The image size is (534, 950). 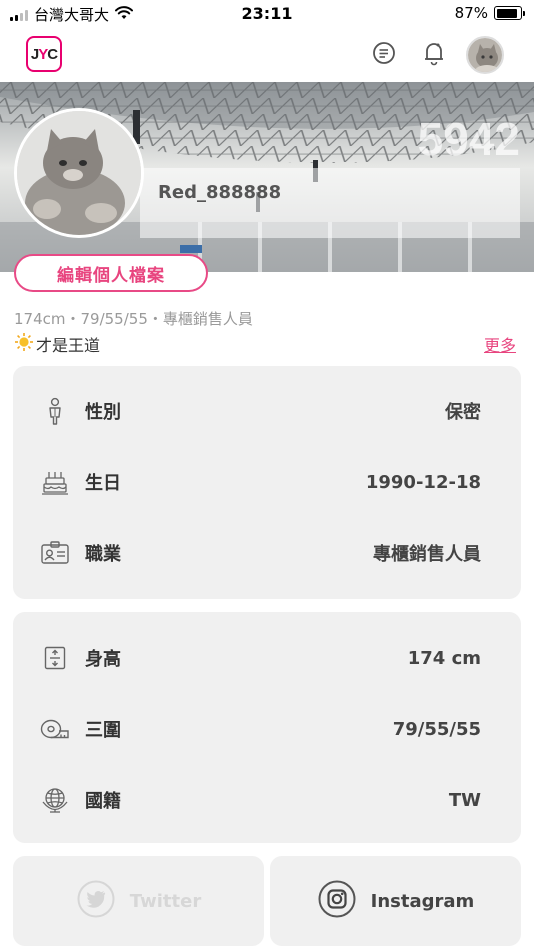 What do you see at coordinates (55, 411) in the screenshot?
I see `person-icon` at bounding box center [55, 411].